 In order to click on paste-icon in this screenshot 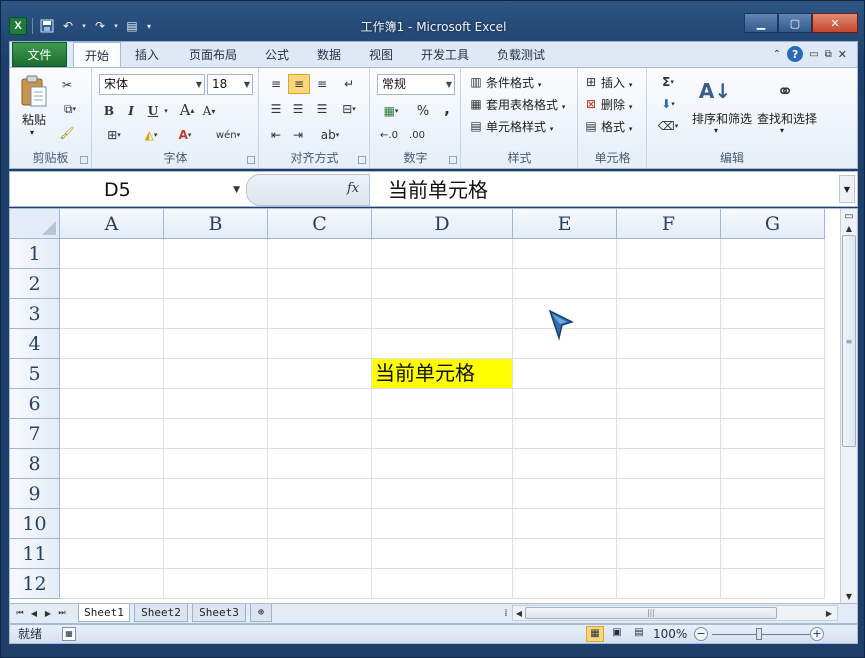, I will do `click(34, 92)`.